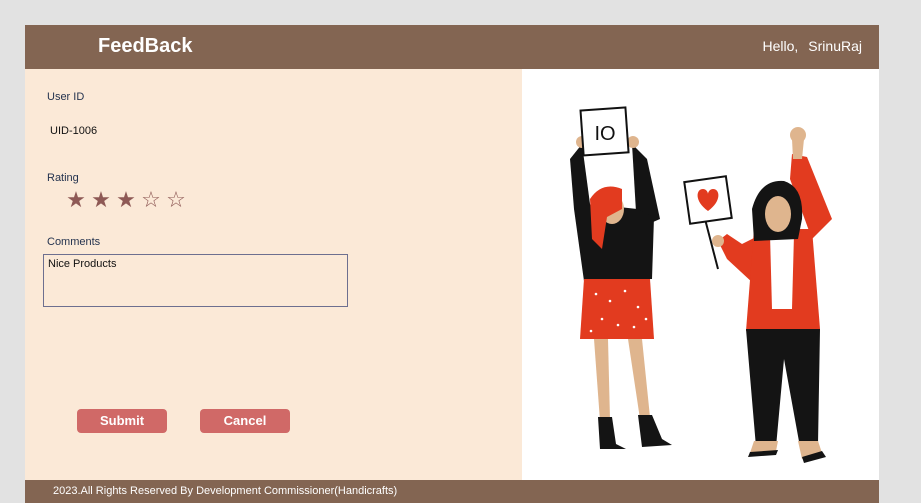 This screenshot has height=503, width=921. Describe the element at coordinates (122, 421) in the screenshot. I see `submit-button: Submit` at that location.